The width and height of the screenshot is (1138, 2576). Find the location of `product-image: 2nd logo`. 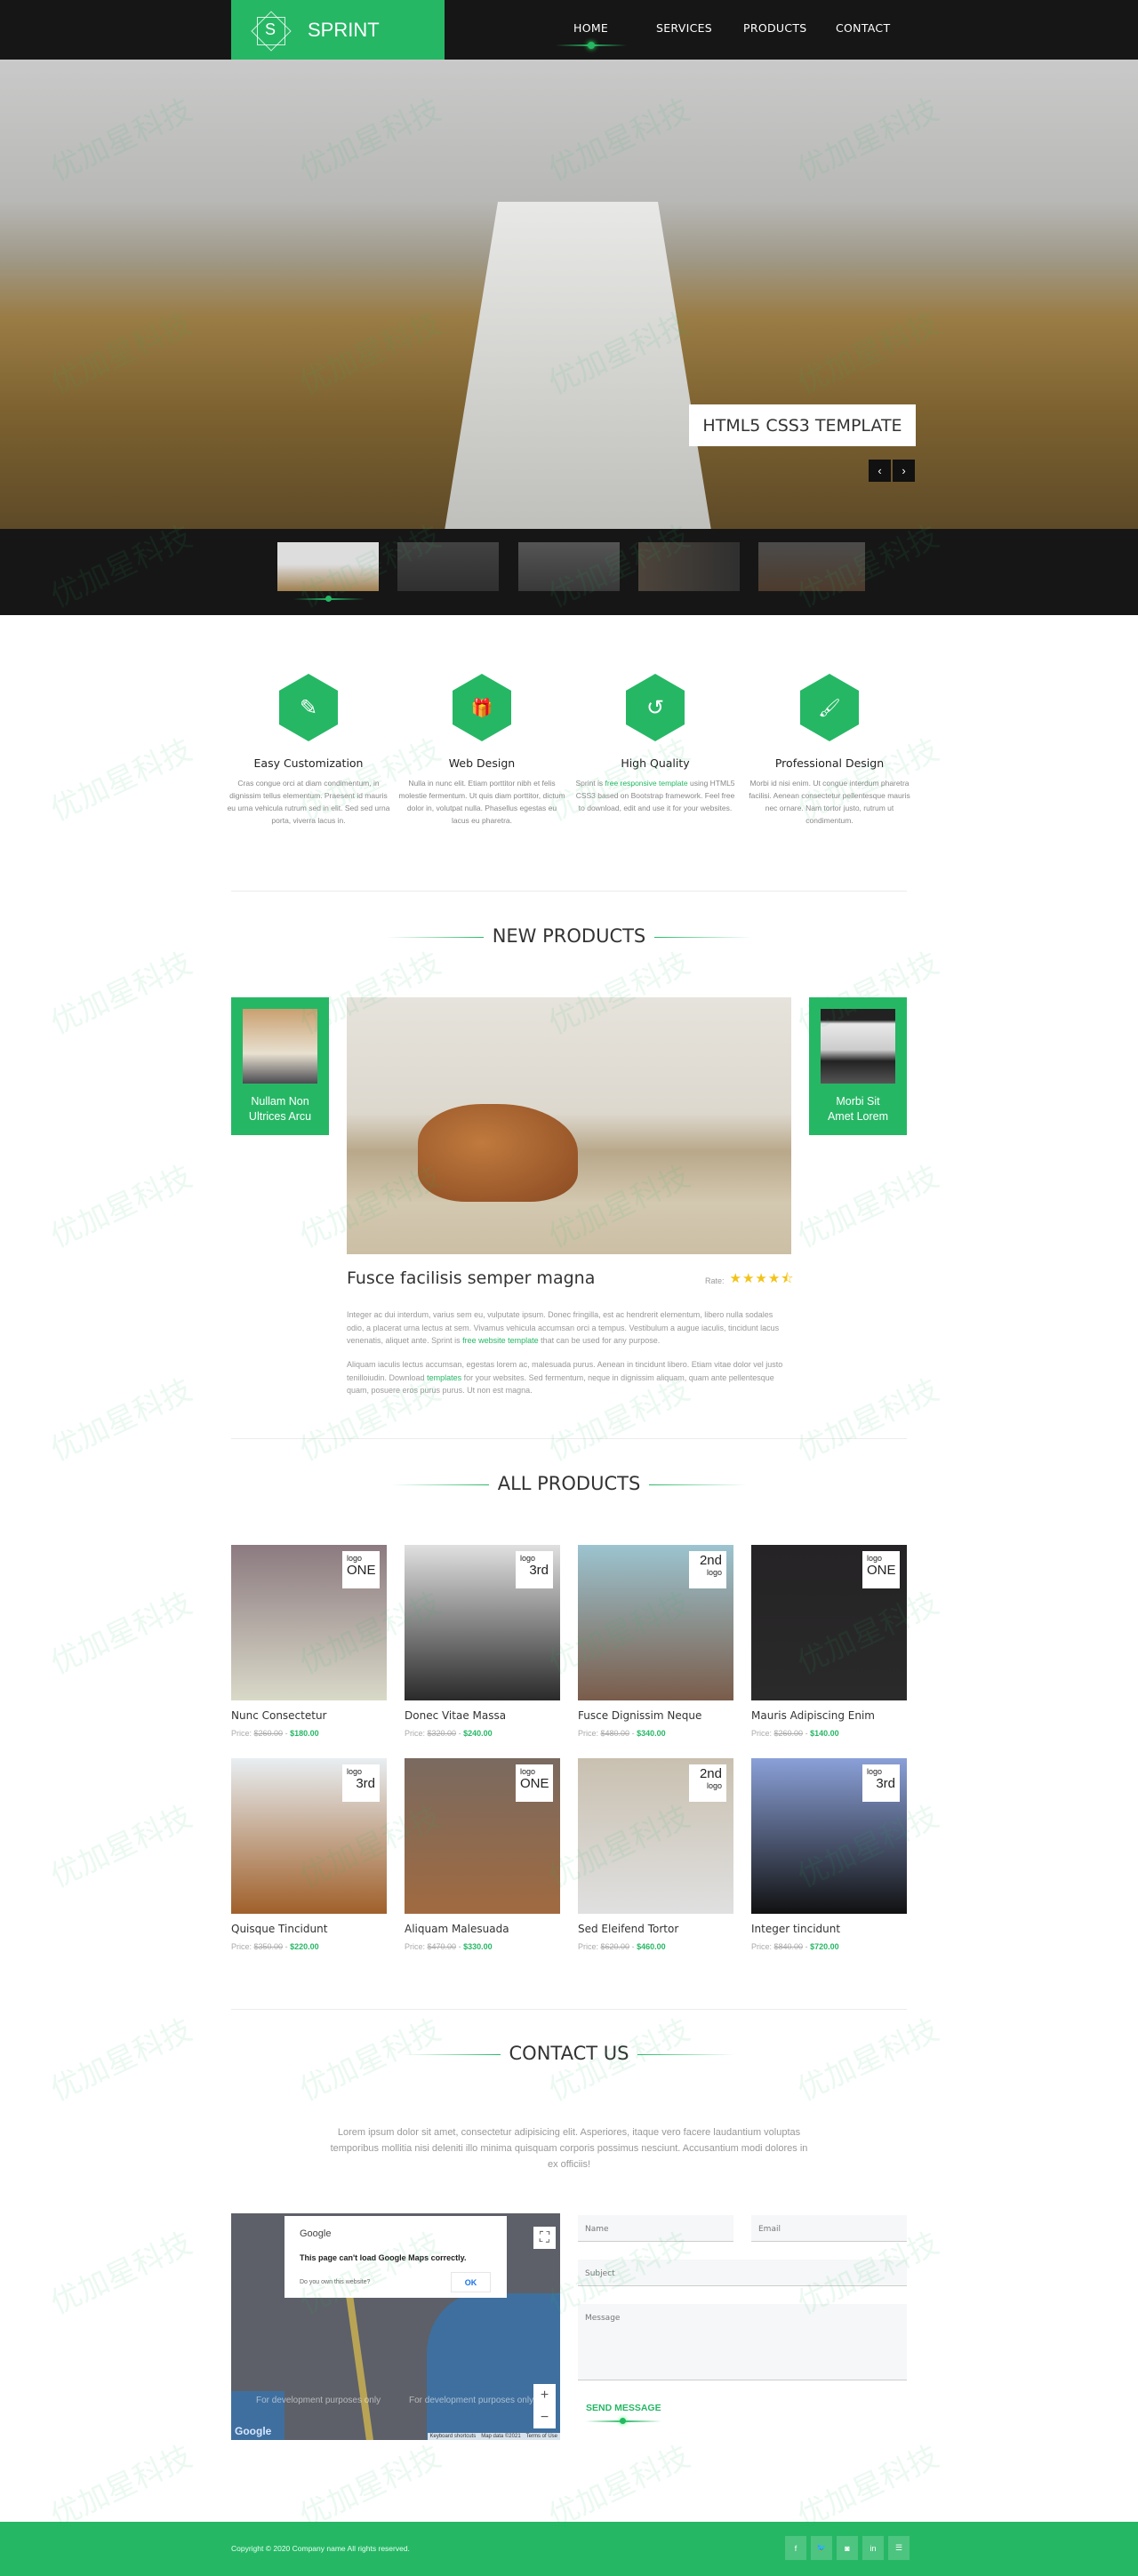

product-image: 2nd logo is located at coordinates (655, 1836).